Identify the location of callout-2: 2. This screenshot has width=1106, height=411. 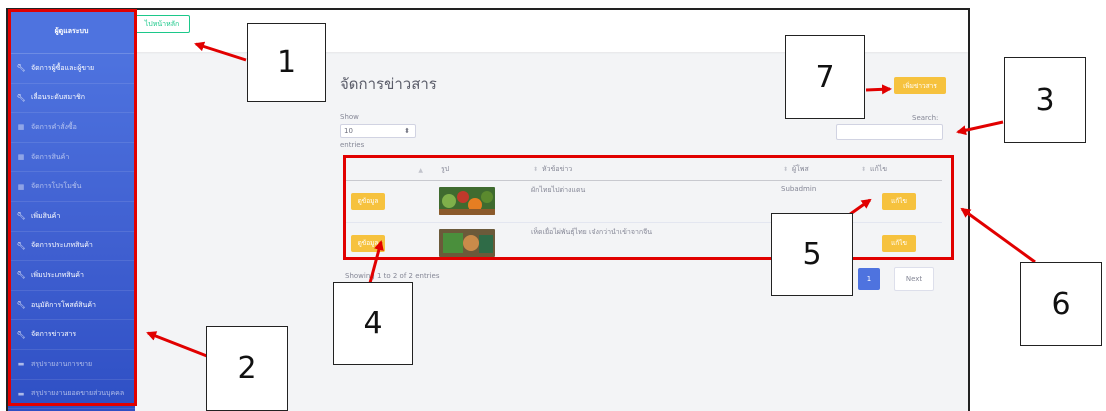
(247, 368).